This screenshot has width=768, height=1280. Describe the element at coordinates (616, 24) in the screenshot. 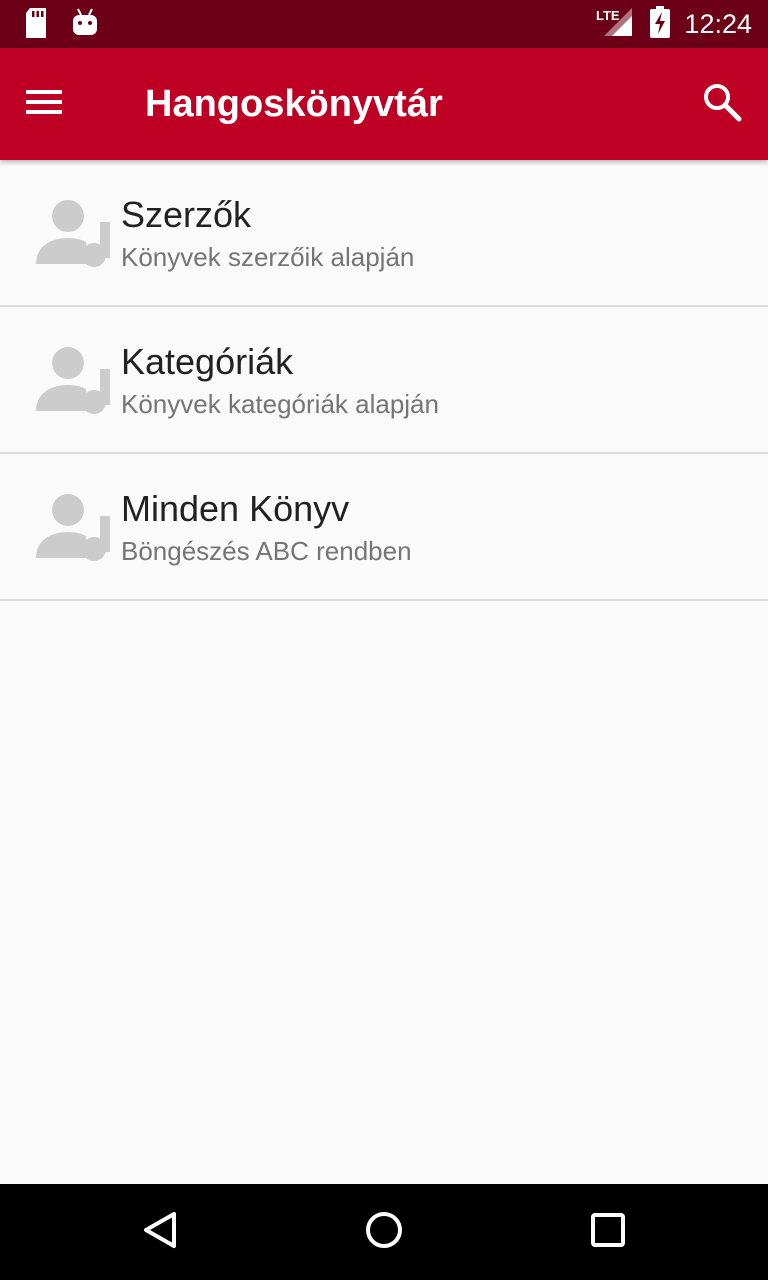

I see `lte-signal-icon: LTE` at that location.